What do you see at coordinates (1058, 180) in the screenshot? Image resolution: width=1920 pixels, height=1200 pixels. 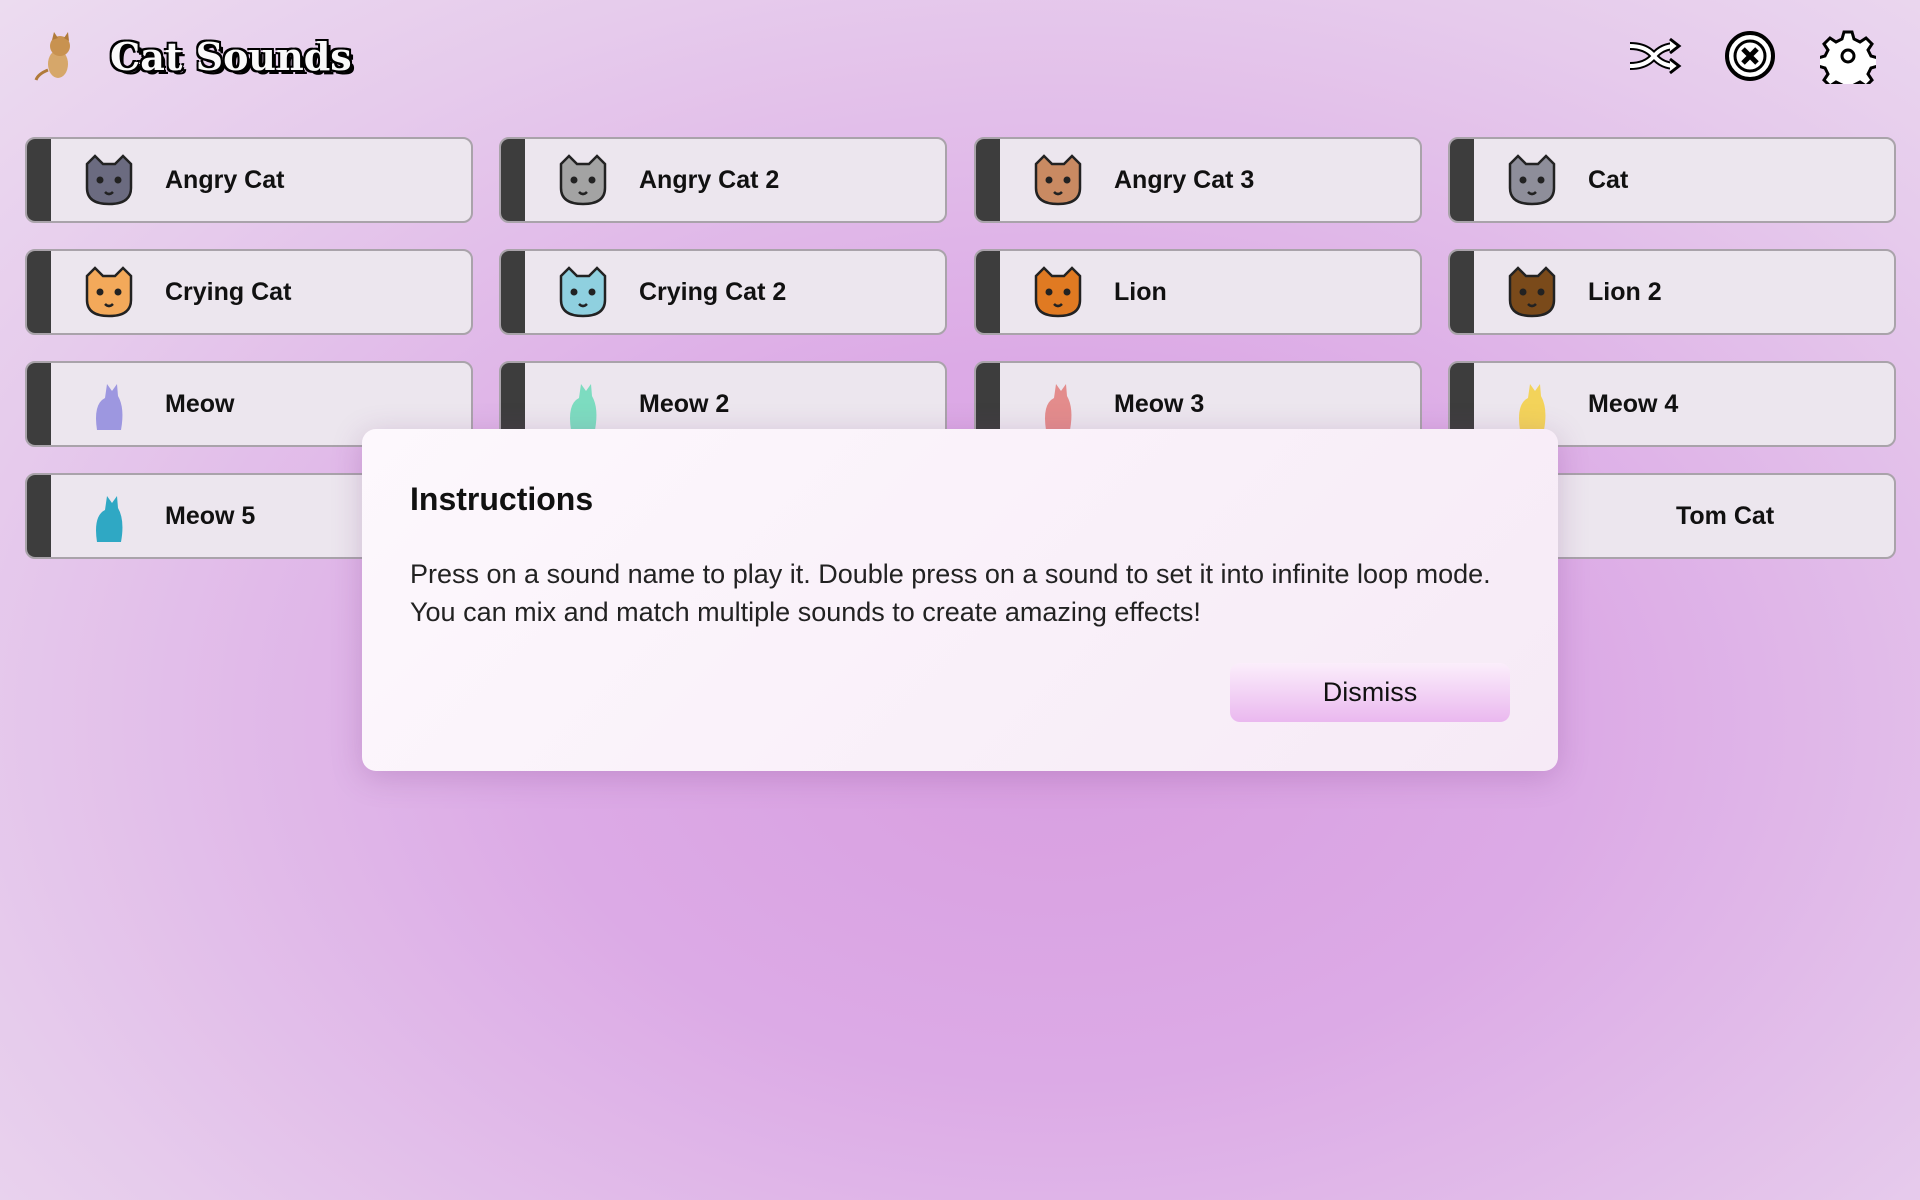 I see `angry-tabby-face-icon` at bounding box center [1058, 180].